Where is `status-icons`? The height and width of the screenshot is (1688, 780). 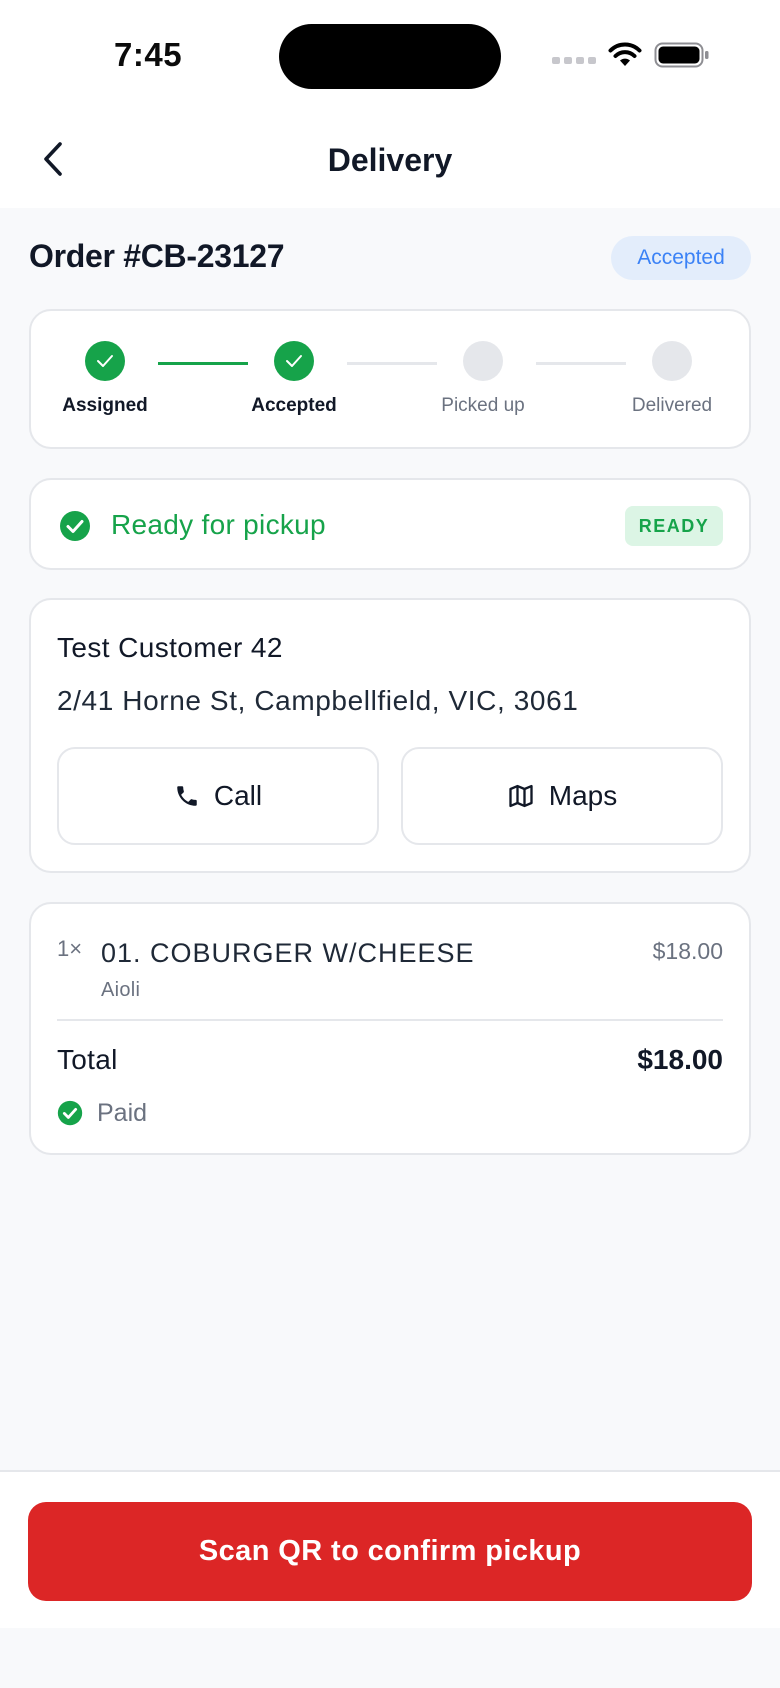
status-icons is located at coordinates (631, 55).